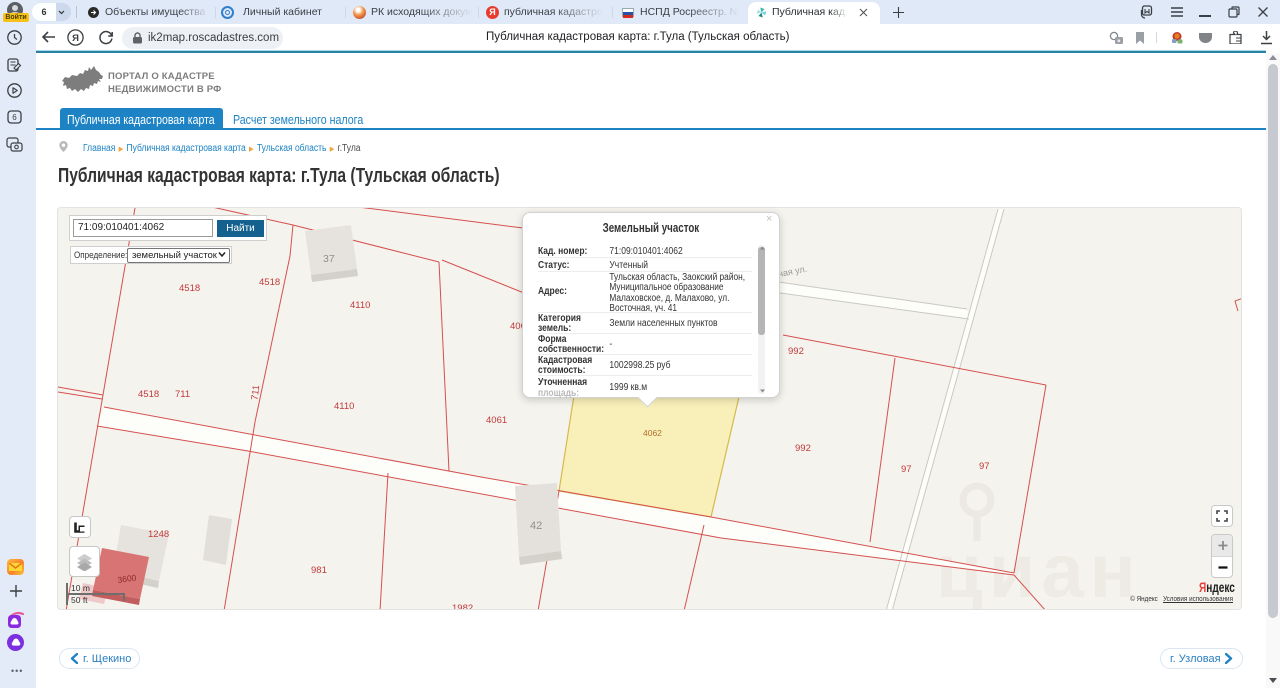 The width and height of the screenshot is (1280, 688). What do you see at coordinates (652, 433) in the screenshot?
I see `svg-text: 4062` at bounding box center [652, 433].